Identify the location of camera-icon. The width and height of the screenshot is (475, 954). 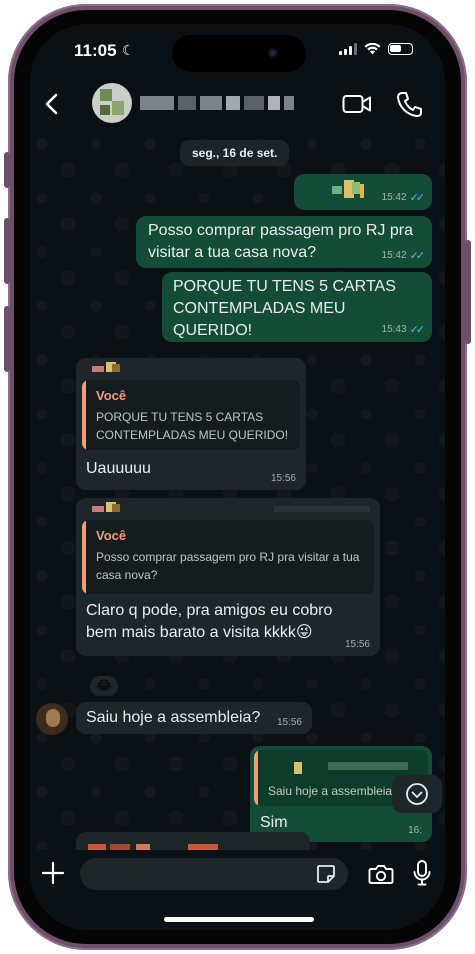
(381, 874).